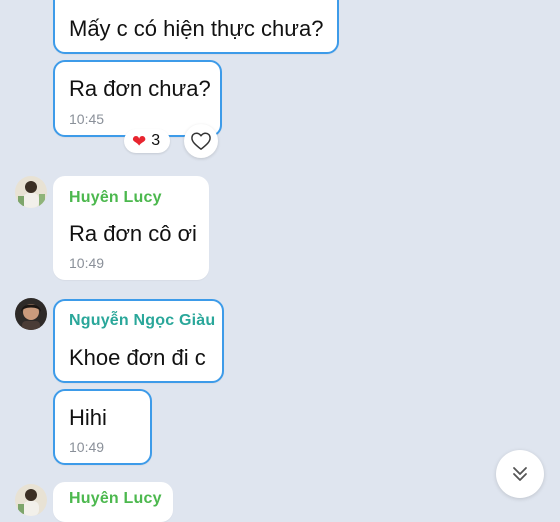 The height and width of the screenshot is (522, 560). Describe the element at coordinates (87, 119) in the screenshot. I see `message-time: 10:45` at that location.